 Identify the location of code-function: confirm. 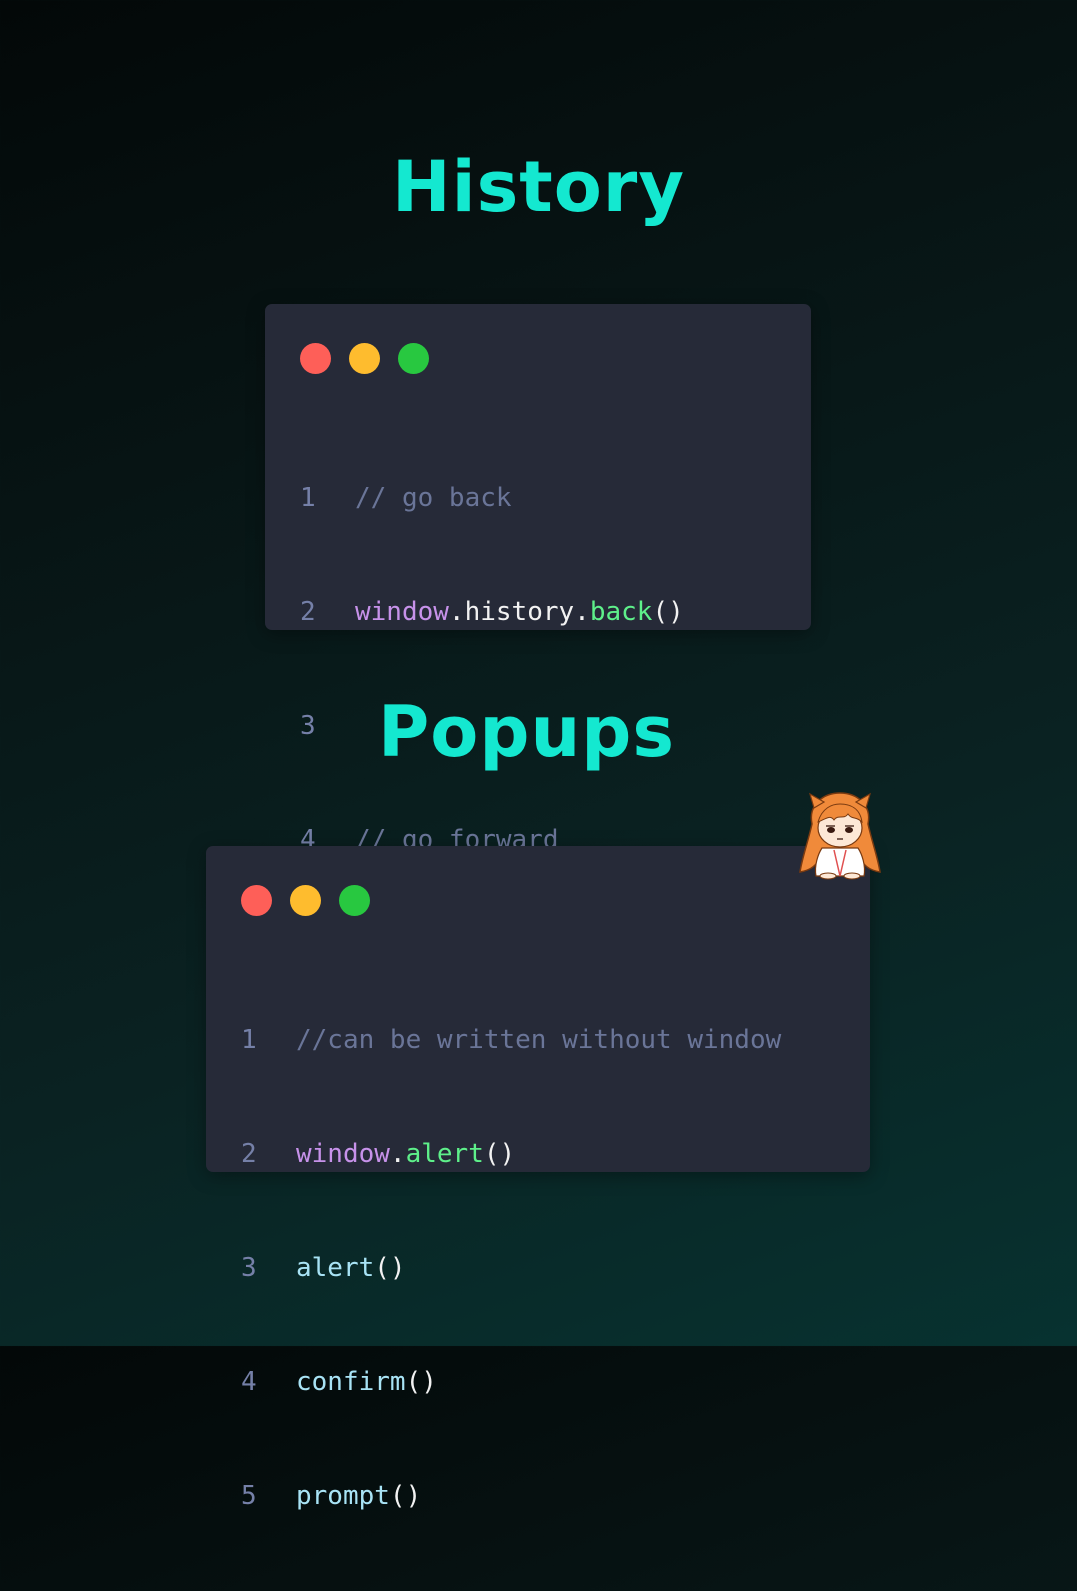
(351, 1382).